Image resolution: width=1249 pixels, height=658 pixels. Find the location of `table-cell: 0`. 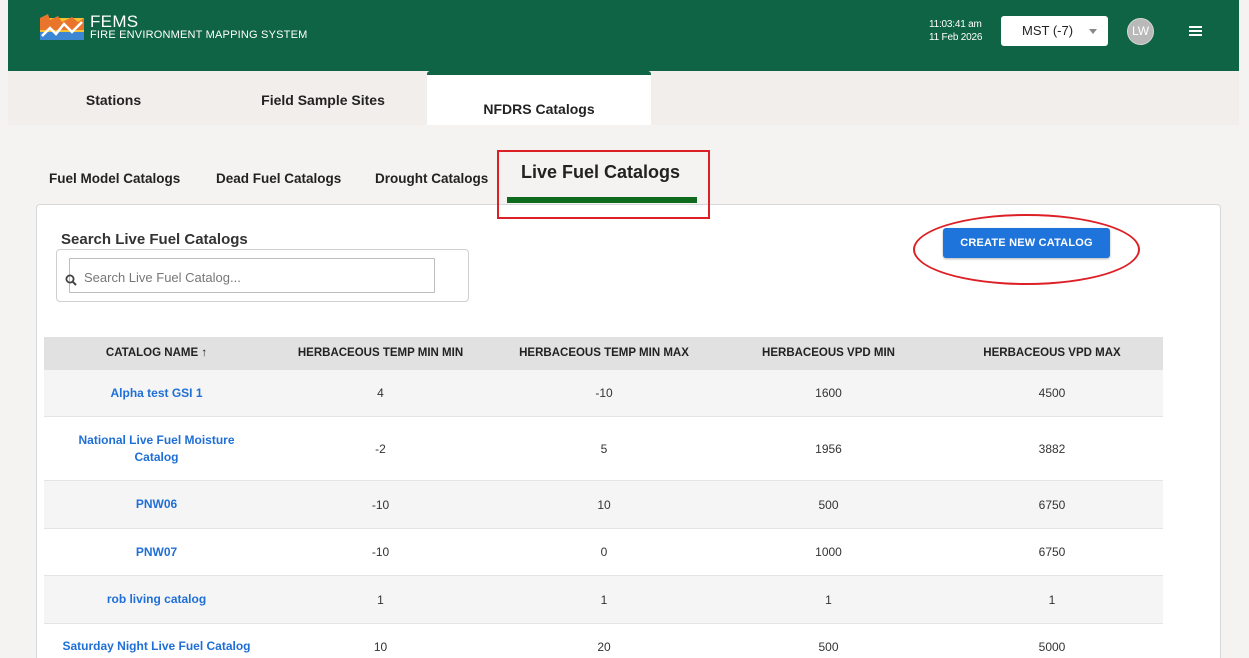

table-cell: 0 is located at coordinates (604, 552).